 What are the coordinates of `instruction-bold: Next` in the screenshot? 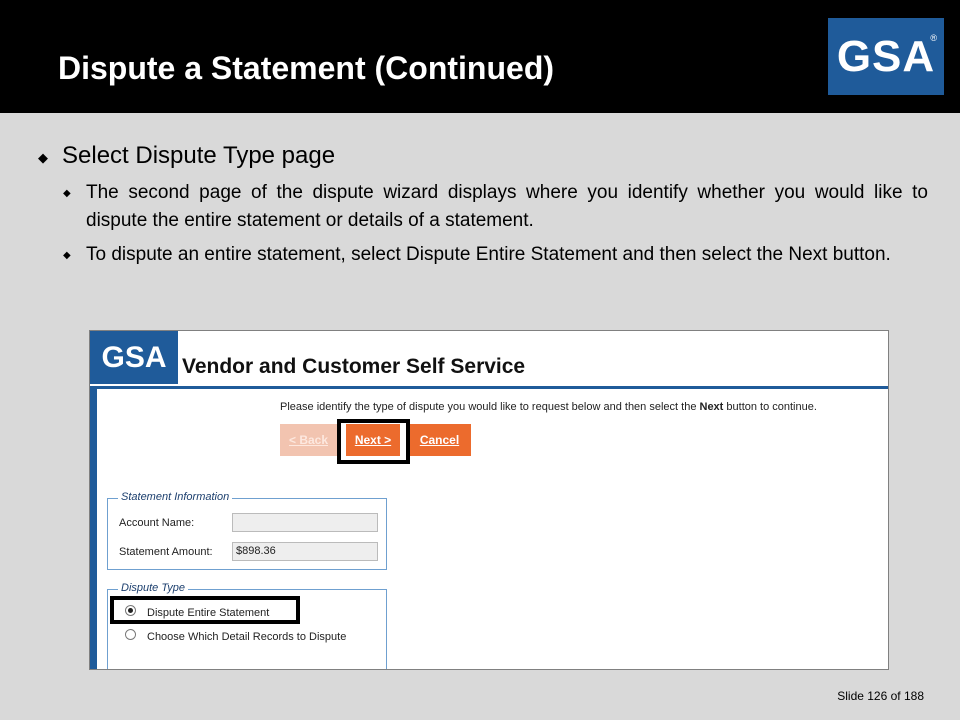 It's located at (711, 407).